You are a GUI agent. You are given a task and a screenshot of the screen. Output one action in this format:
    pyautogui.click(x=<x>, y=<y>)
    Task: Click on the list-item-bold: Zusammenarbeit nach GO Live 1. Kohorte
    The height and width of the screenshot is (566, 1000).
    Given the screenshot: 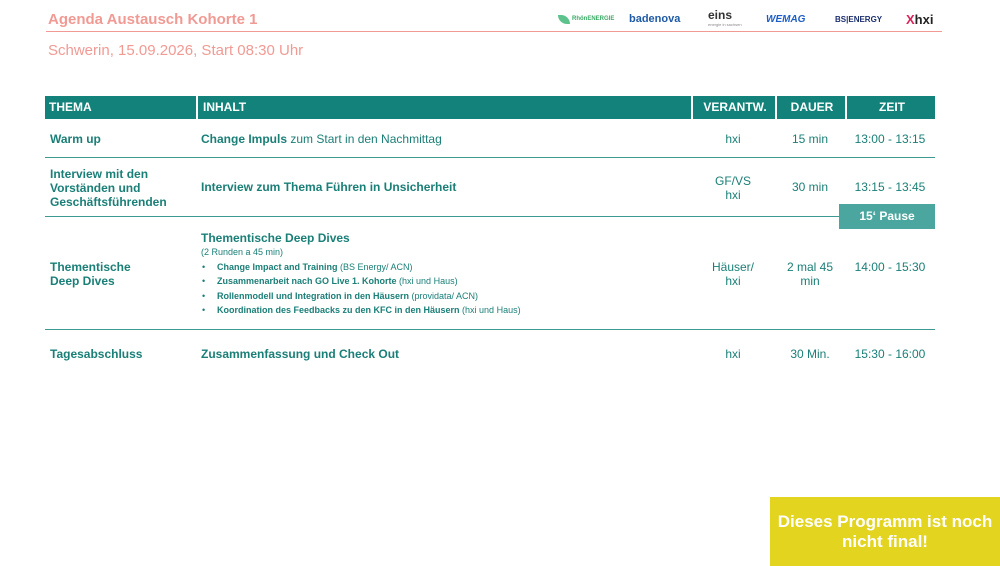 What is the action you would take?
    pyautogui.click(x=307, y=281)
    